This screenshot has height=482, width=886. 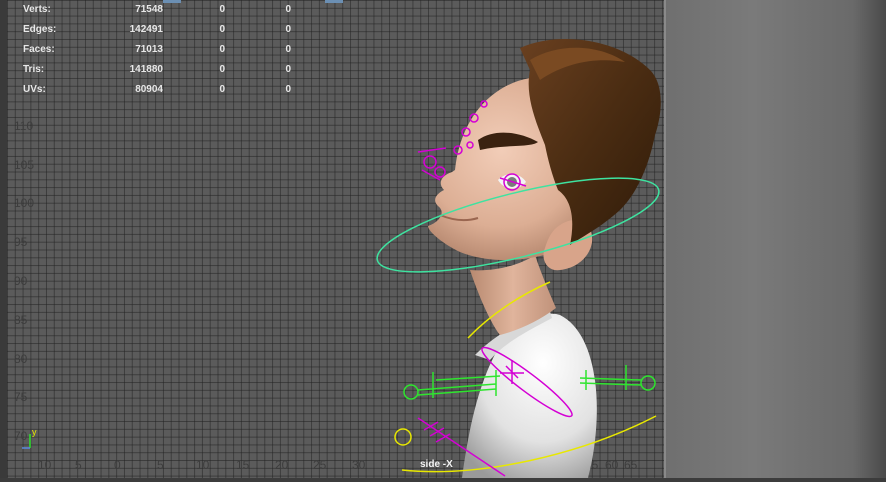 What do you see at coordinates (443, 480) in the screenshot?
I see `viewport-bottom-border` at bounding box center [443, 480].